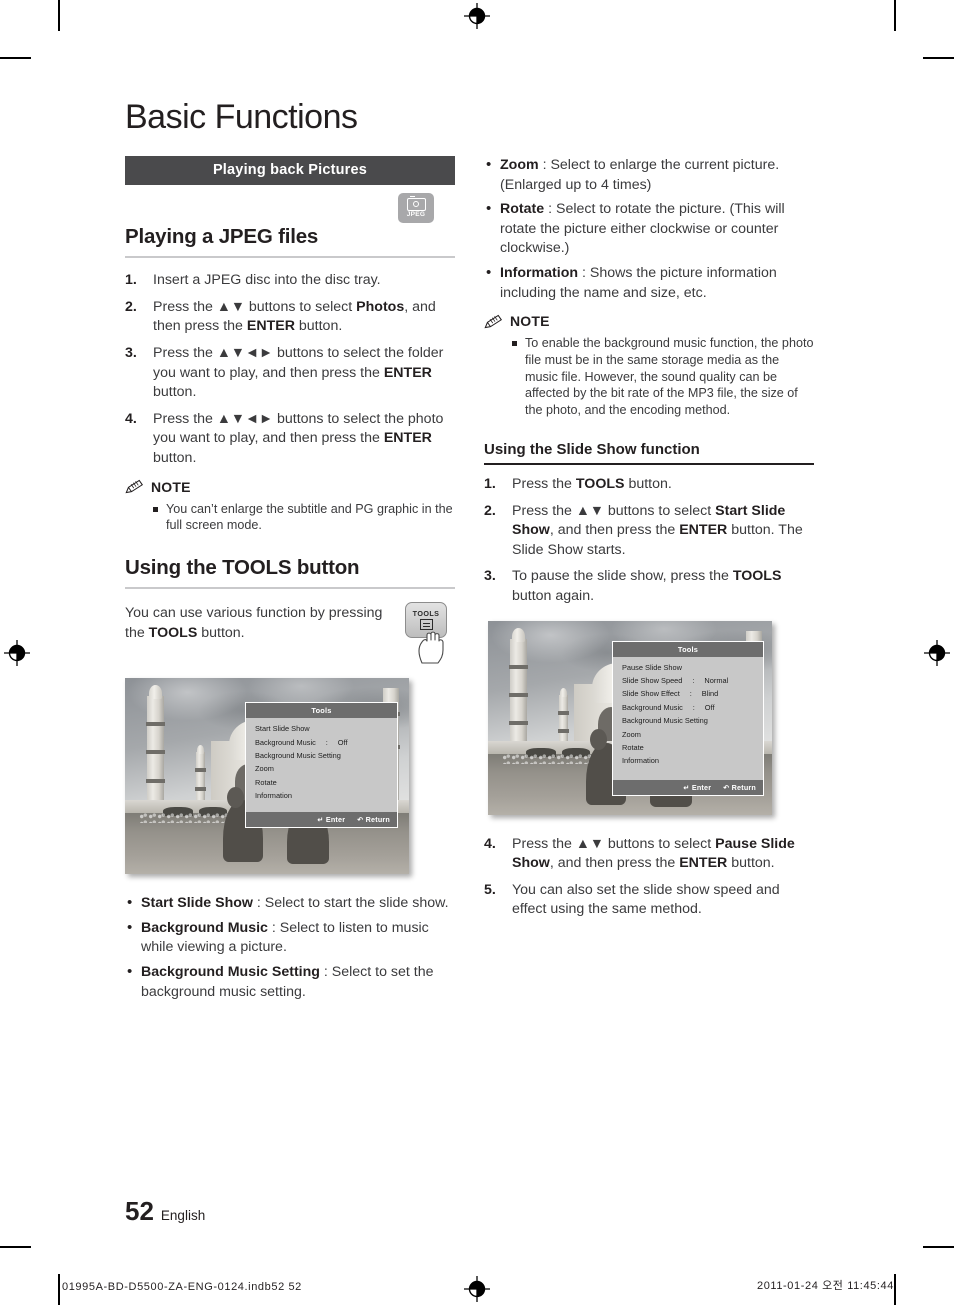 The height and width of the screenshot is (1305, 954). What do you see at coordinates (688, 649) in the screenshot?
I see `osd-title: Tools` at bounding box center [688, 649].